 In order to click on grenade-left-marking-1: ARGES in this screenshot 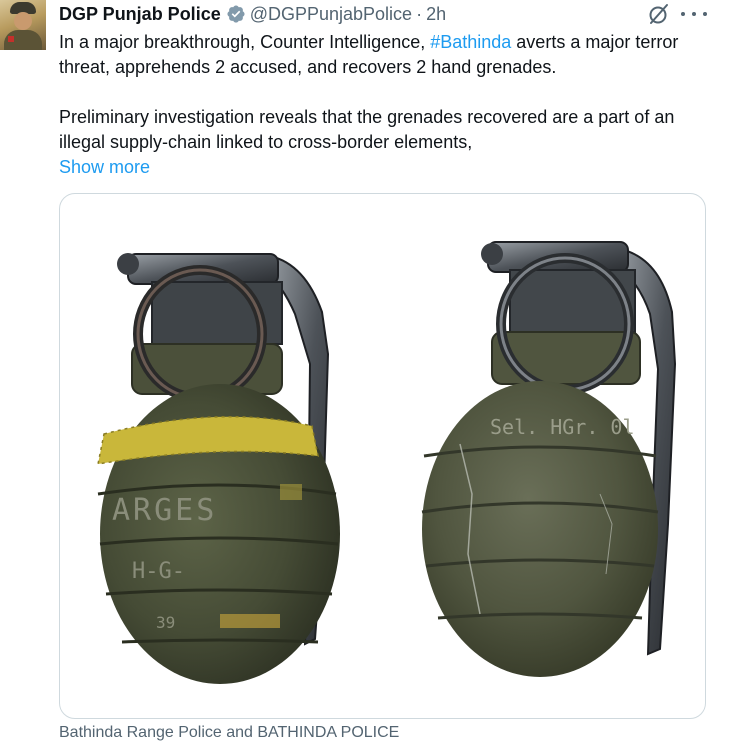, I will do `click(164, 510)`.